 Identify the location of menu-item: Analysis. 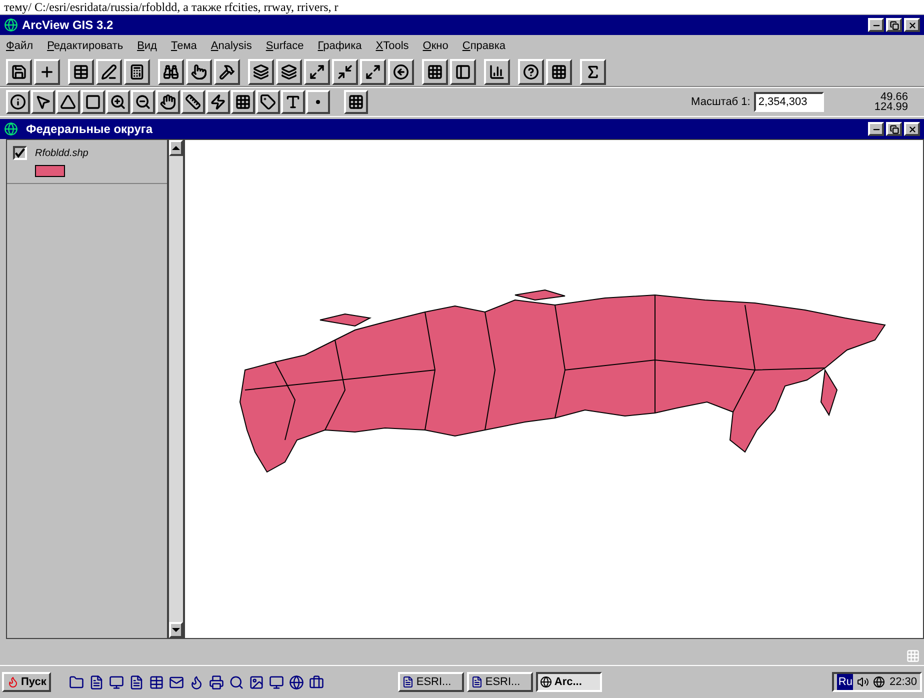
(231, 46).